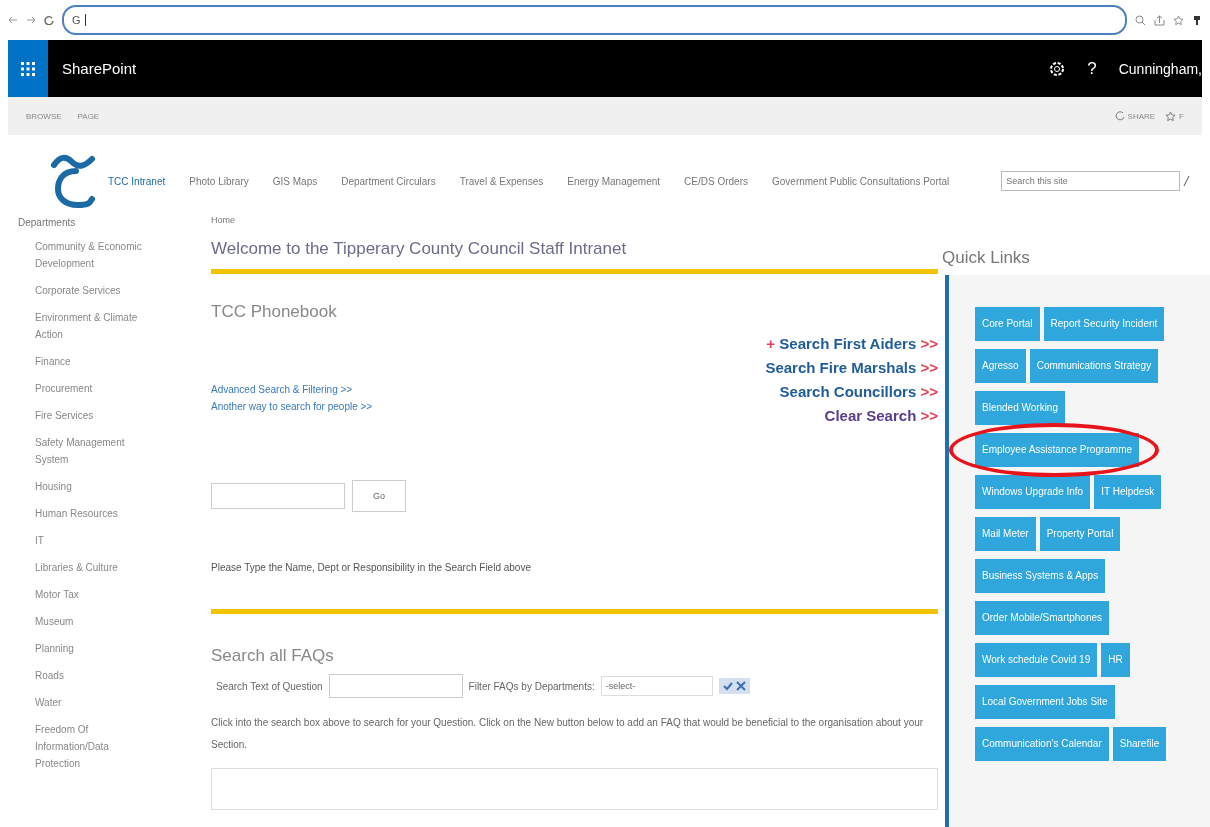  Describe the element at coordinates (1197, 20) in the screenshot. I see `extension-icon` at that location.